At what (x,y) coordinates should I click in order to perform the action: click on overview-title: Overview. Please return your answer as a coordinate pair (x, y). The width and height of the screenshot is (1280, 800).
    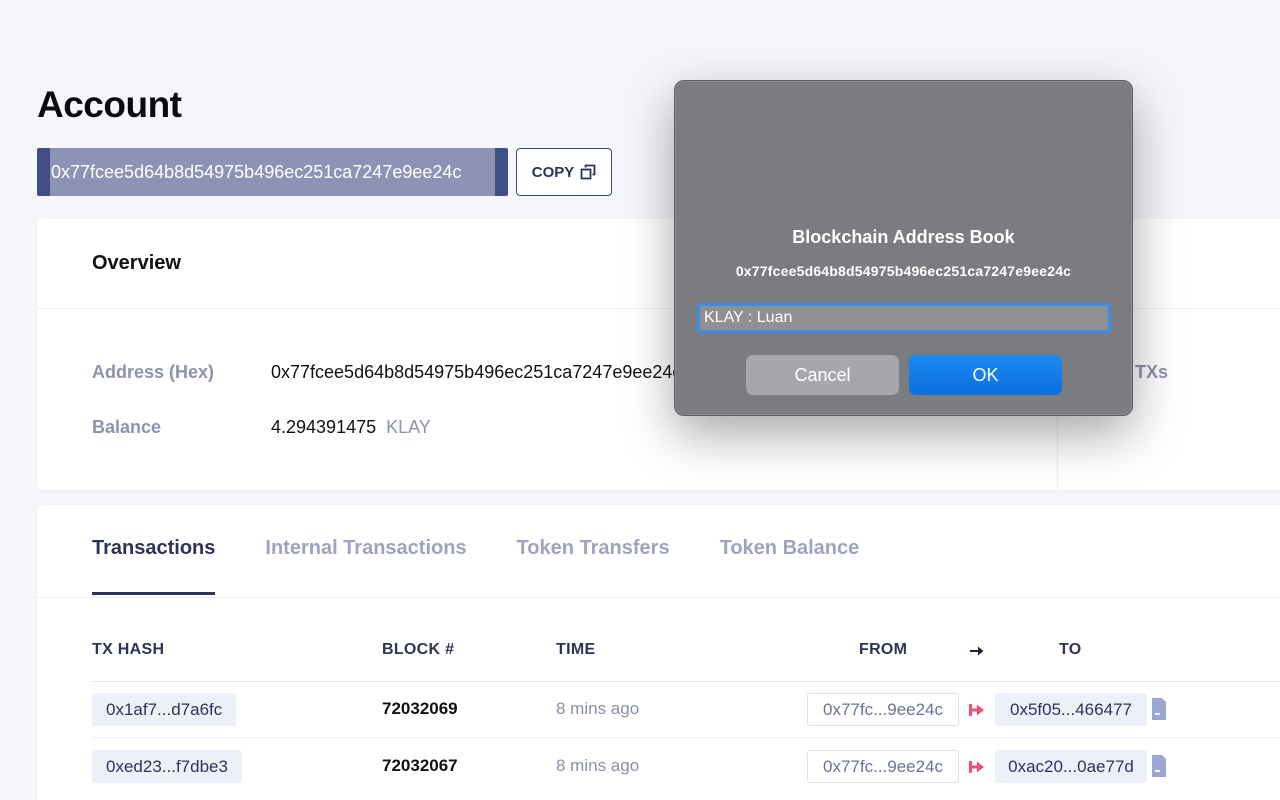
    Looking at the image, I should click on (136, 263).